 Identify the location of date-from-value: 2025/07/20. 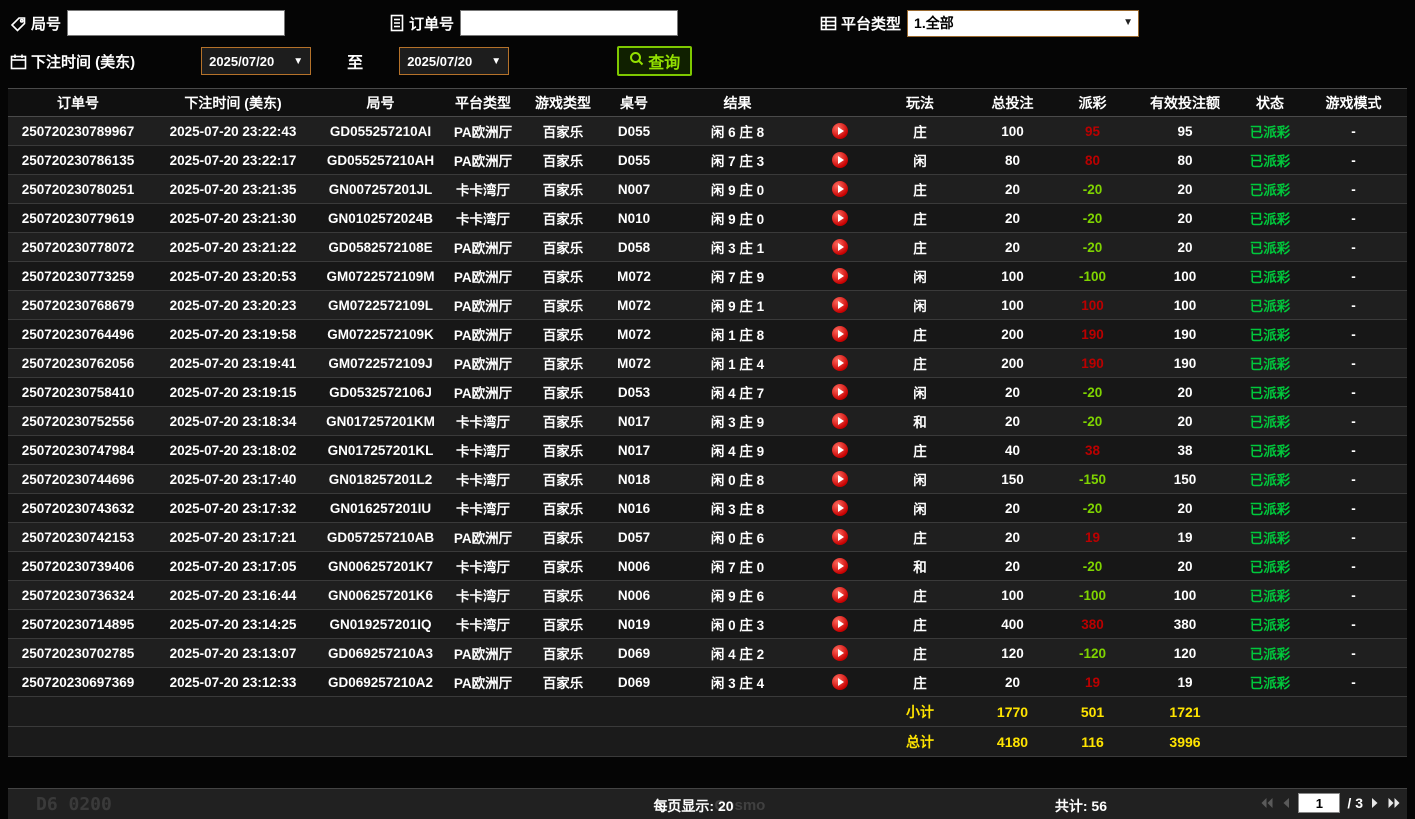
(242, 61).